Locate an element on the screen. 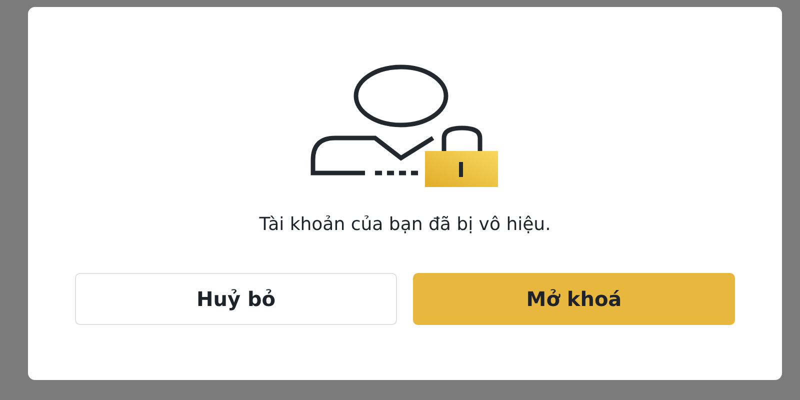 The width and height of the screenshot is (800, 400). unlock-button: Mở khoá is located at coordinates (574, 299).